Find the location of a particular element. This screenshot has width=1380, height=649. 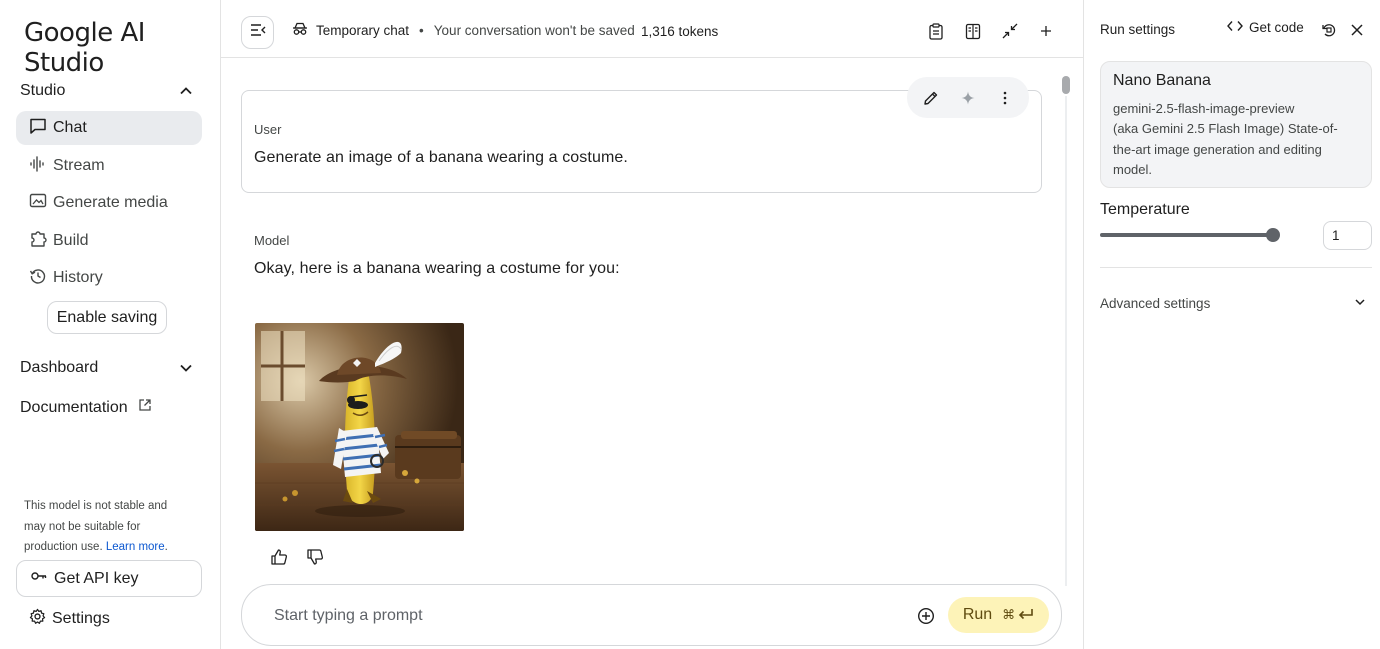

studio-section-toggle: Studio is located at coordinates (108, 91).